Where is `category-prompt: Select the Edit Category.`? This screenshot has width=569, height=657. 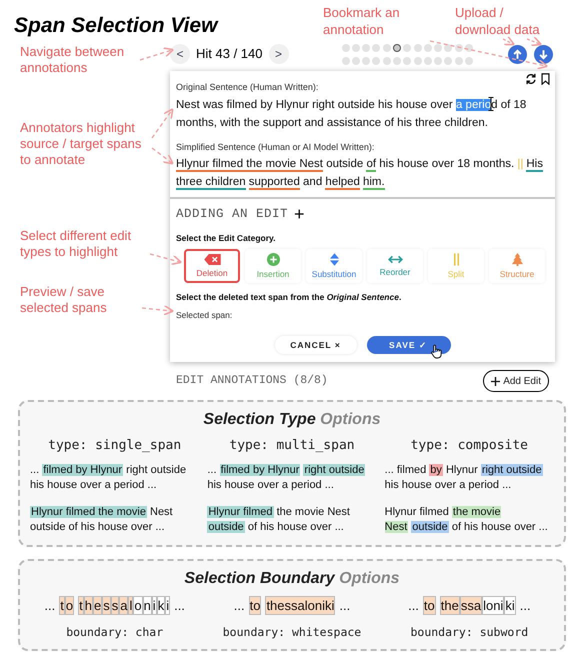
category-prompt: Select the Edit Category. is located at coordinates (226, 238).